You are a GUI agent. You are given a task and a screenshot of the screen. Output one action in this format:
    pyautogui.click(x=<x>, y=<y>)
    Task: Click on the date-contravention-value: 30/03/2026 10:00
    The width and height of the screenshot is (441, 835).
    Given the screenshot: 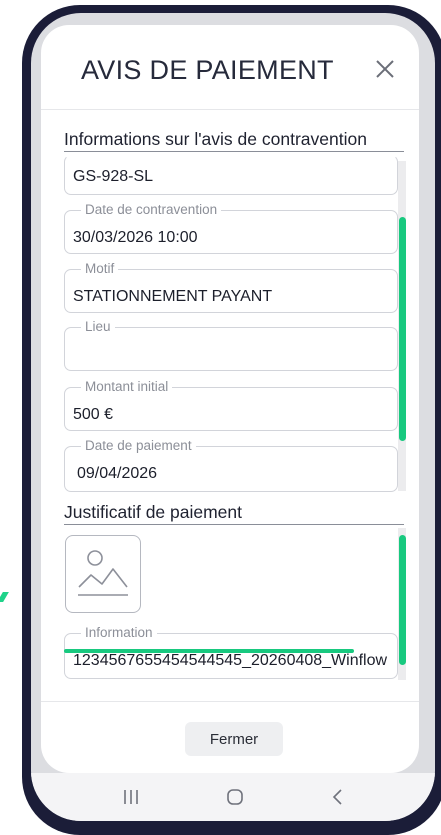 What is the action you would take?
    pyautogui.click(x=135, y=237)
    